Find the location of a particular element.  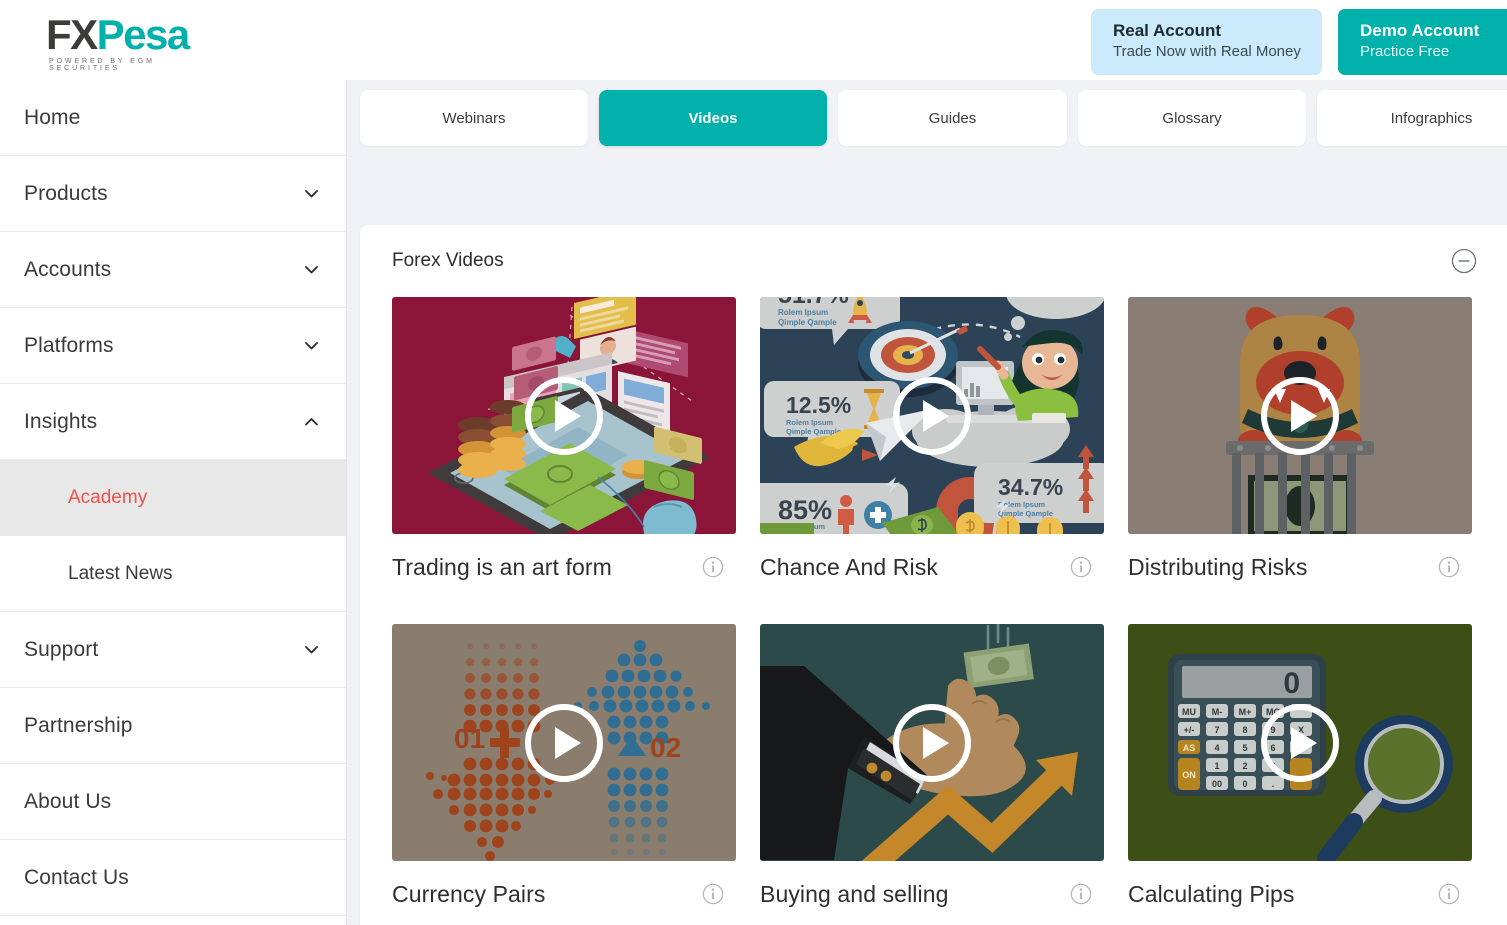

sidebar-item-latest-news: Latest News is located at coordinates (173, 574).